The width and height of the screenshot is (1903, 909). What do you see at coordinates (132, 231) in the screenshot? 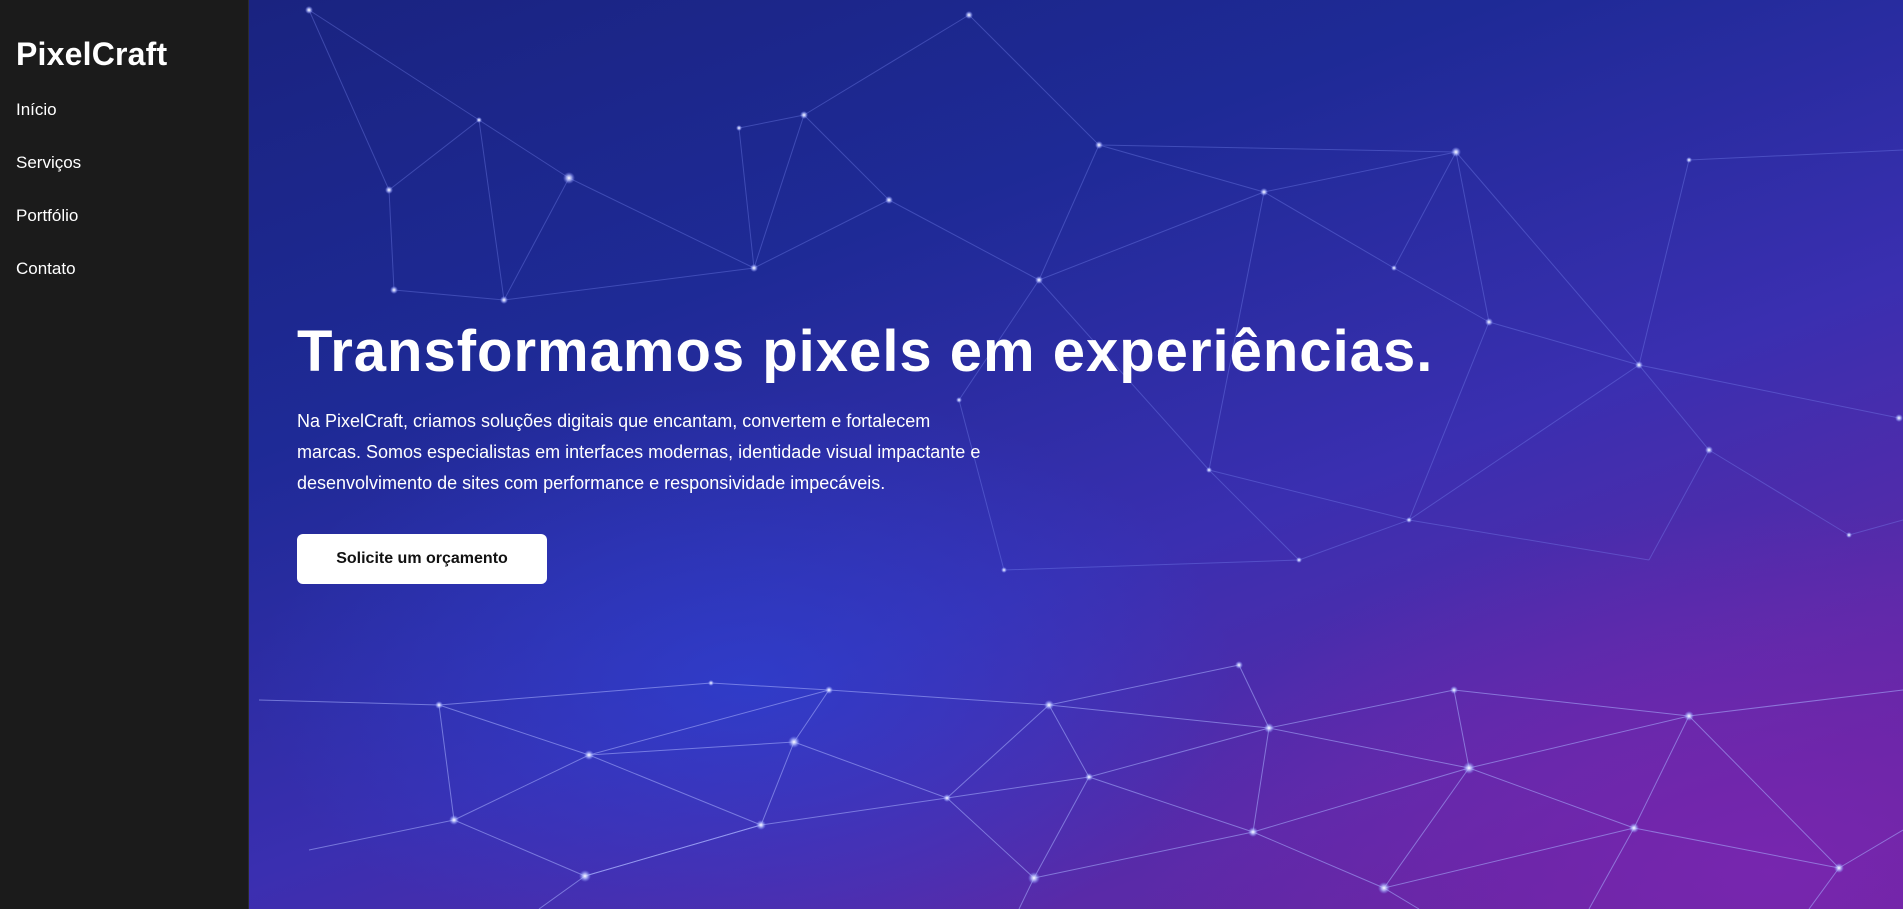
I see `nav-item-portfolio: Portfólio` at bounding box center [132, 231].